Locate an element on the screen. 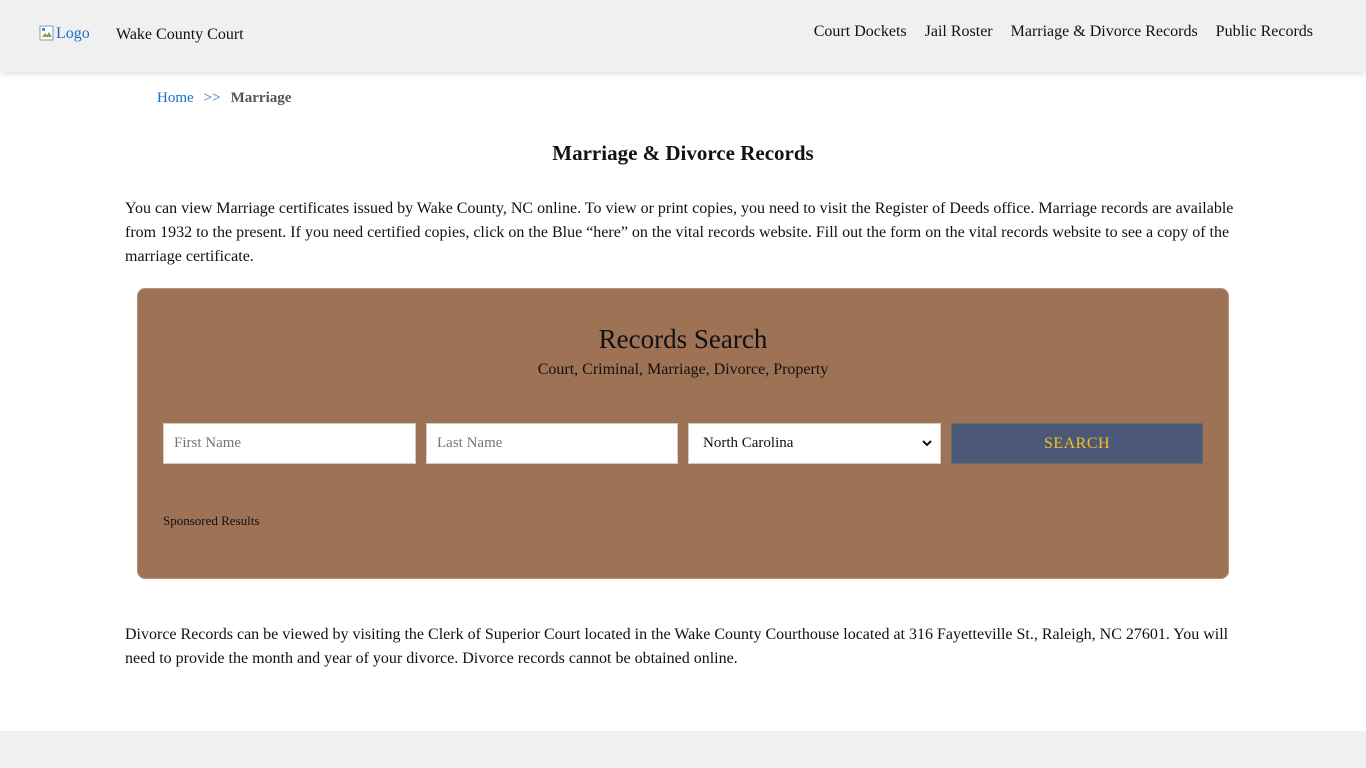  nav-public-records: Public Records is located at coordinates (1264, 32).